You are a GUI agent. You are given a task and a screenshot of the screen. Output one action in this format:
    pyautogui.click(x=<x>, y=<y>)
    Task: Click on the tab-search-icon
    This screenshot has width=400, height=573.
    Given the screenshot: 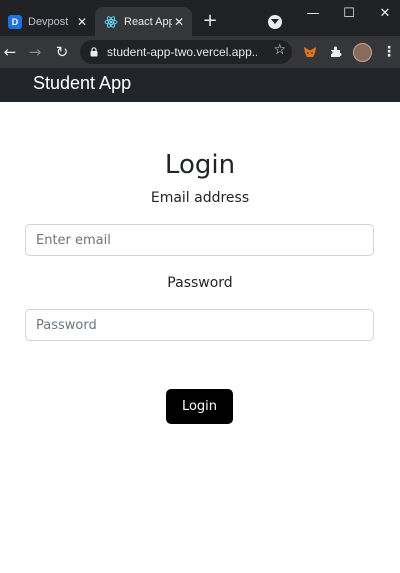 What is the action you would take?
    pyautogui.click(x=275, y=22)
    